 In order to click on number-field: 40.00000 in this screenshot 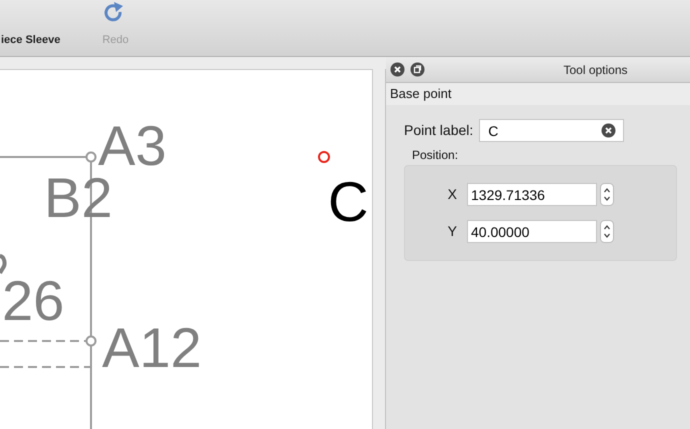, I will do `click(532, 231)`.